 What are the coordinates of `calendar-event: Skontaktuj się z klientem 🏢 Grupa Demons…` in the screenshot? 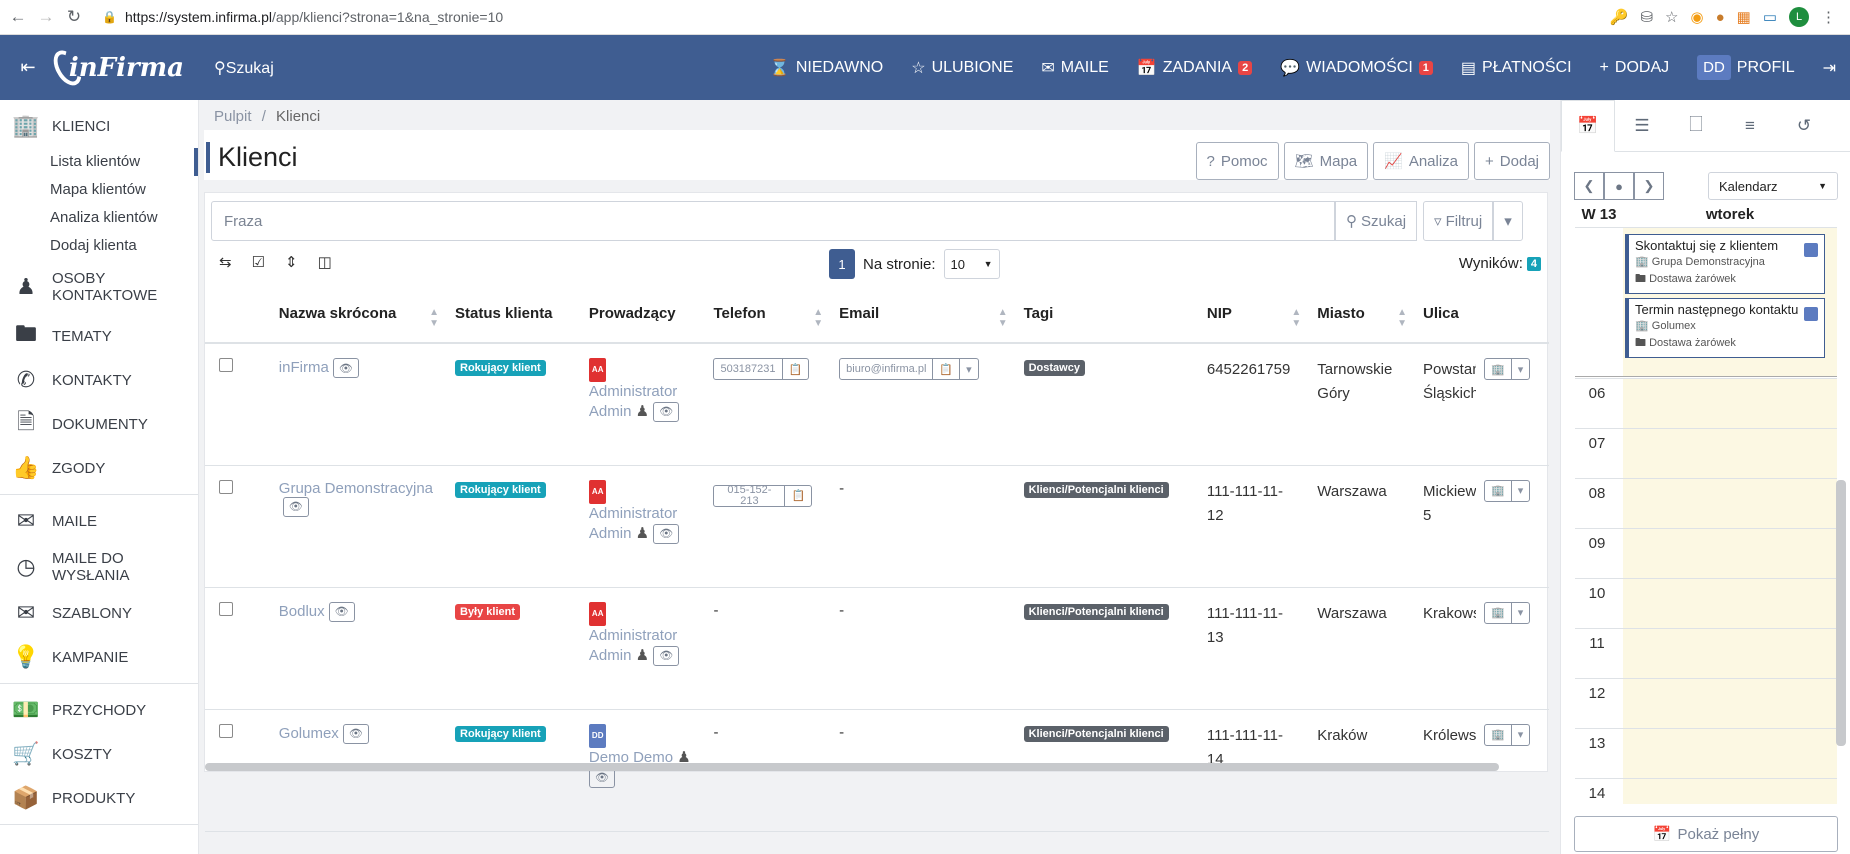 It's located at (1725, 264).